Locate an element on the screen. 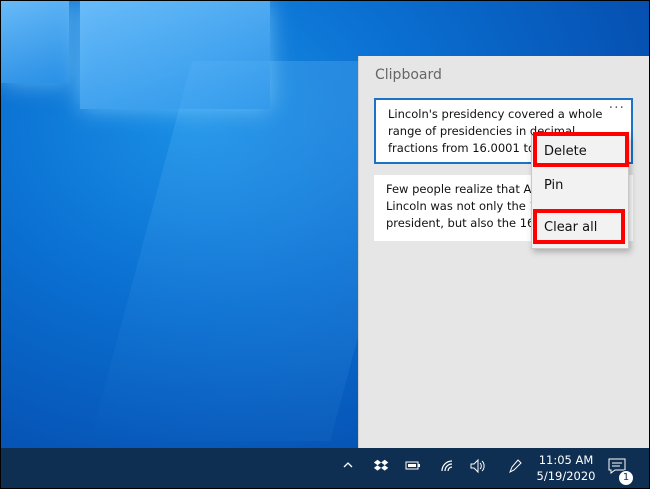 The width and height of the screenshot is (650, 489). clear-all-highlight-box is located at coordinates (579, 226).